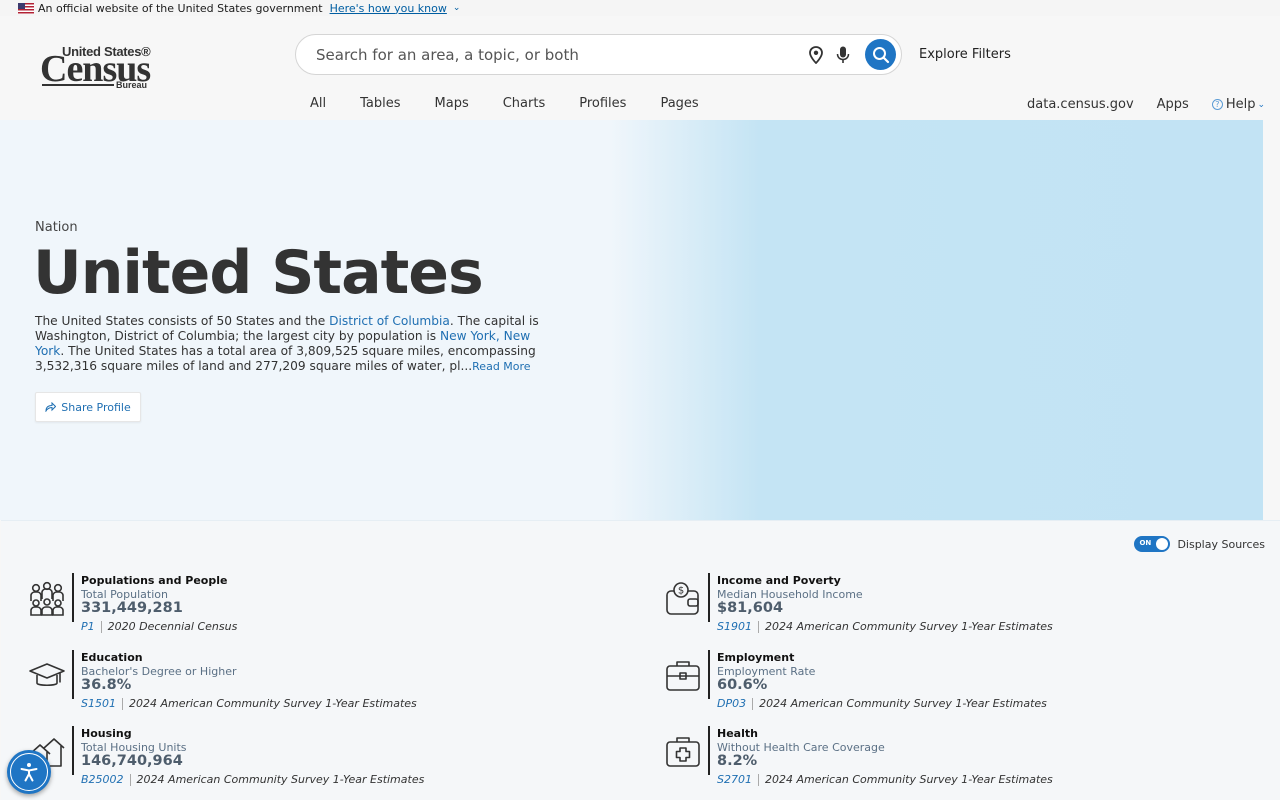  What do you see at coordinates (683, 752) in the screenshot?
I see `medical-kit-icon` at bounding box center [683, 752].